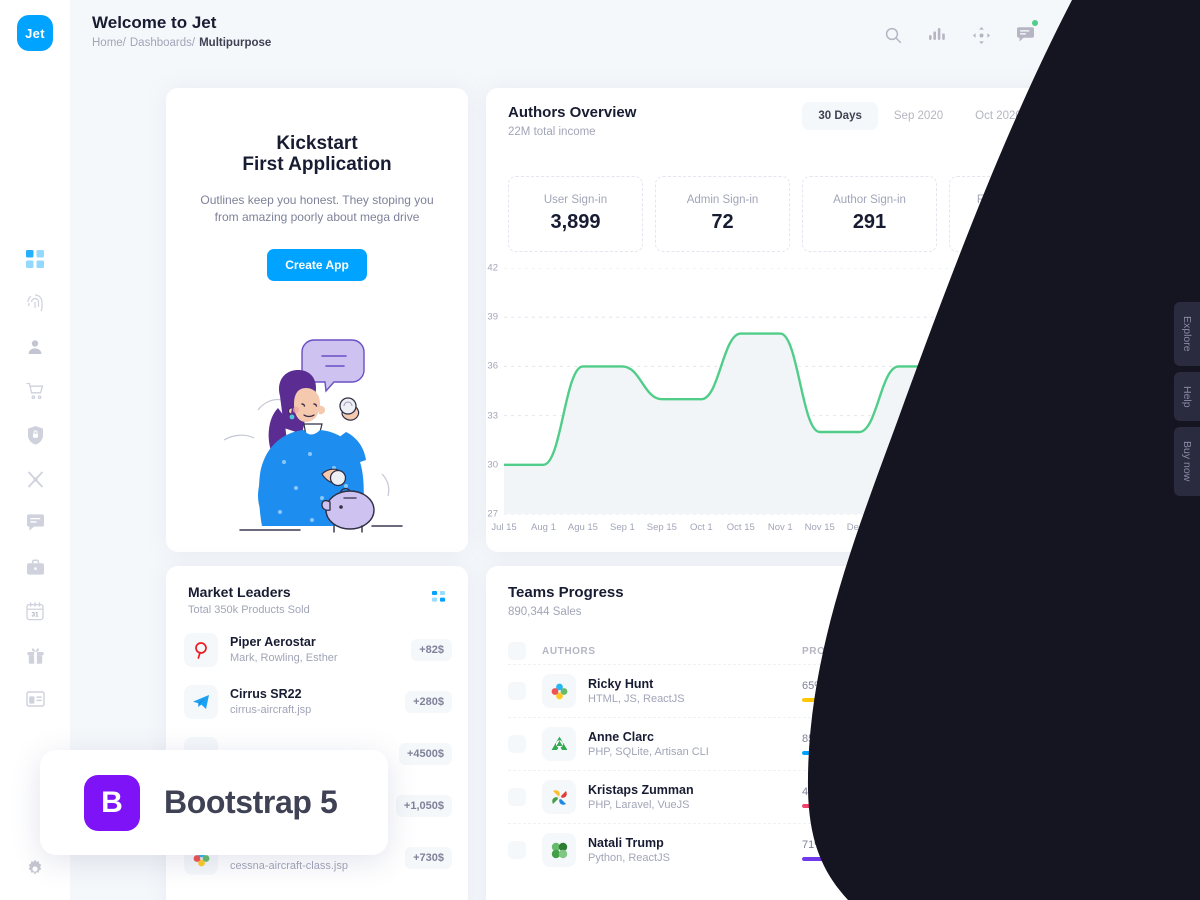 This screenshot has height=900, width=1200. Describe the element at coordinates (35, 33) in the screenshot. I see `app-logo: Jet` at that location.